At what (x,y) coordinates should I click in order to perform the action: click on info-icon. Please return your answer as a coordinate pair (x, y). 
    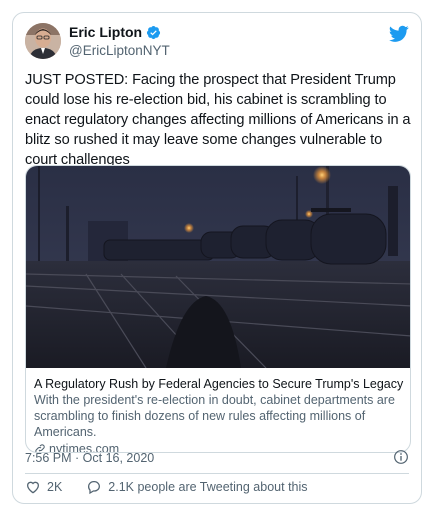
    Looking at the image, I should click on (401, 457).